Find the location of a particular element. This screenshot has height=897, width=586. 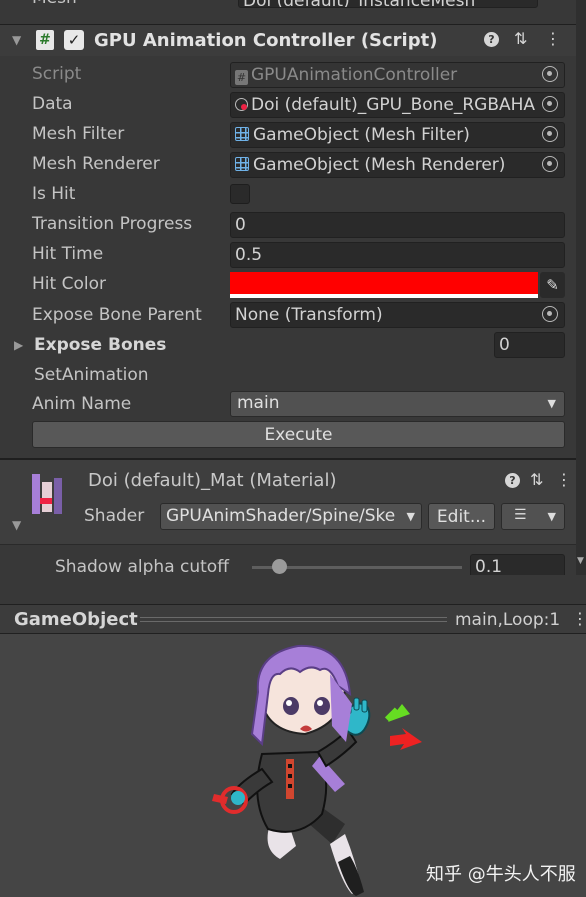

transition-input: 0 is located at coordinates (397, 225).